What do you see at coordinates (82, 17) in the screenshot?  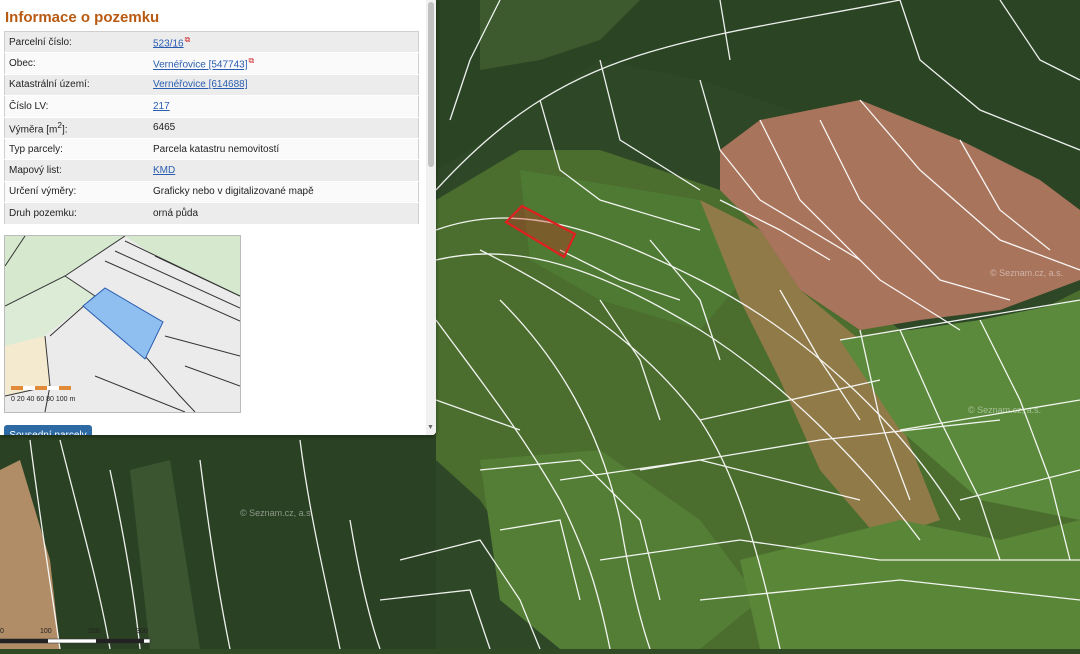 I see `panel-title: Informace o pozemku` at bounding box center [82, 17].